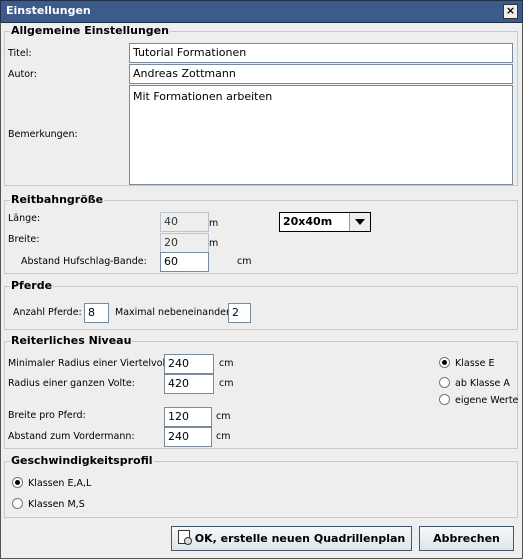 The width and height of the screenshot is (523, 560). I want to click on ok-create-button: OK, erstelle neuen Quadrillenplan, so click(291, 538).